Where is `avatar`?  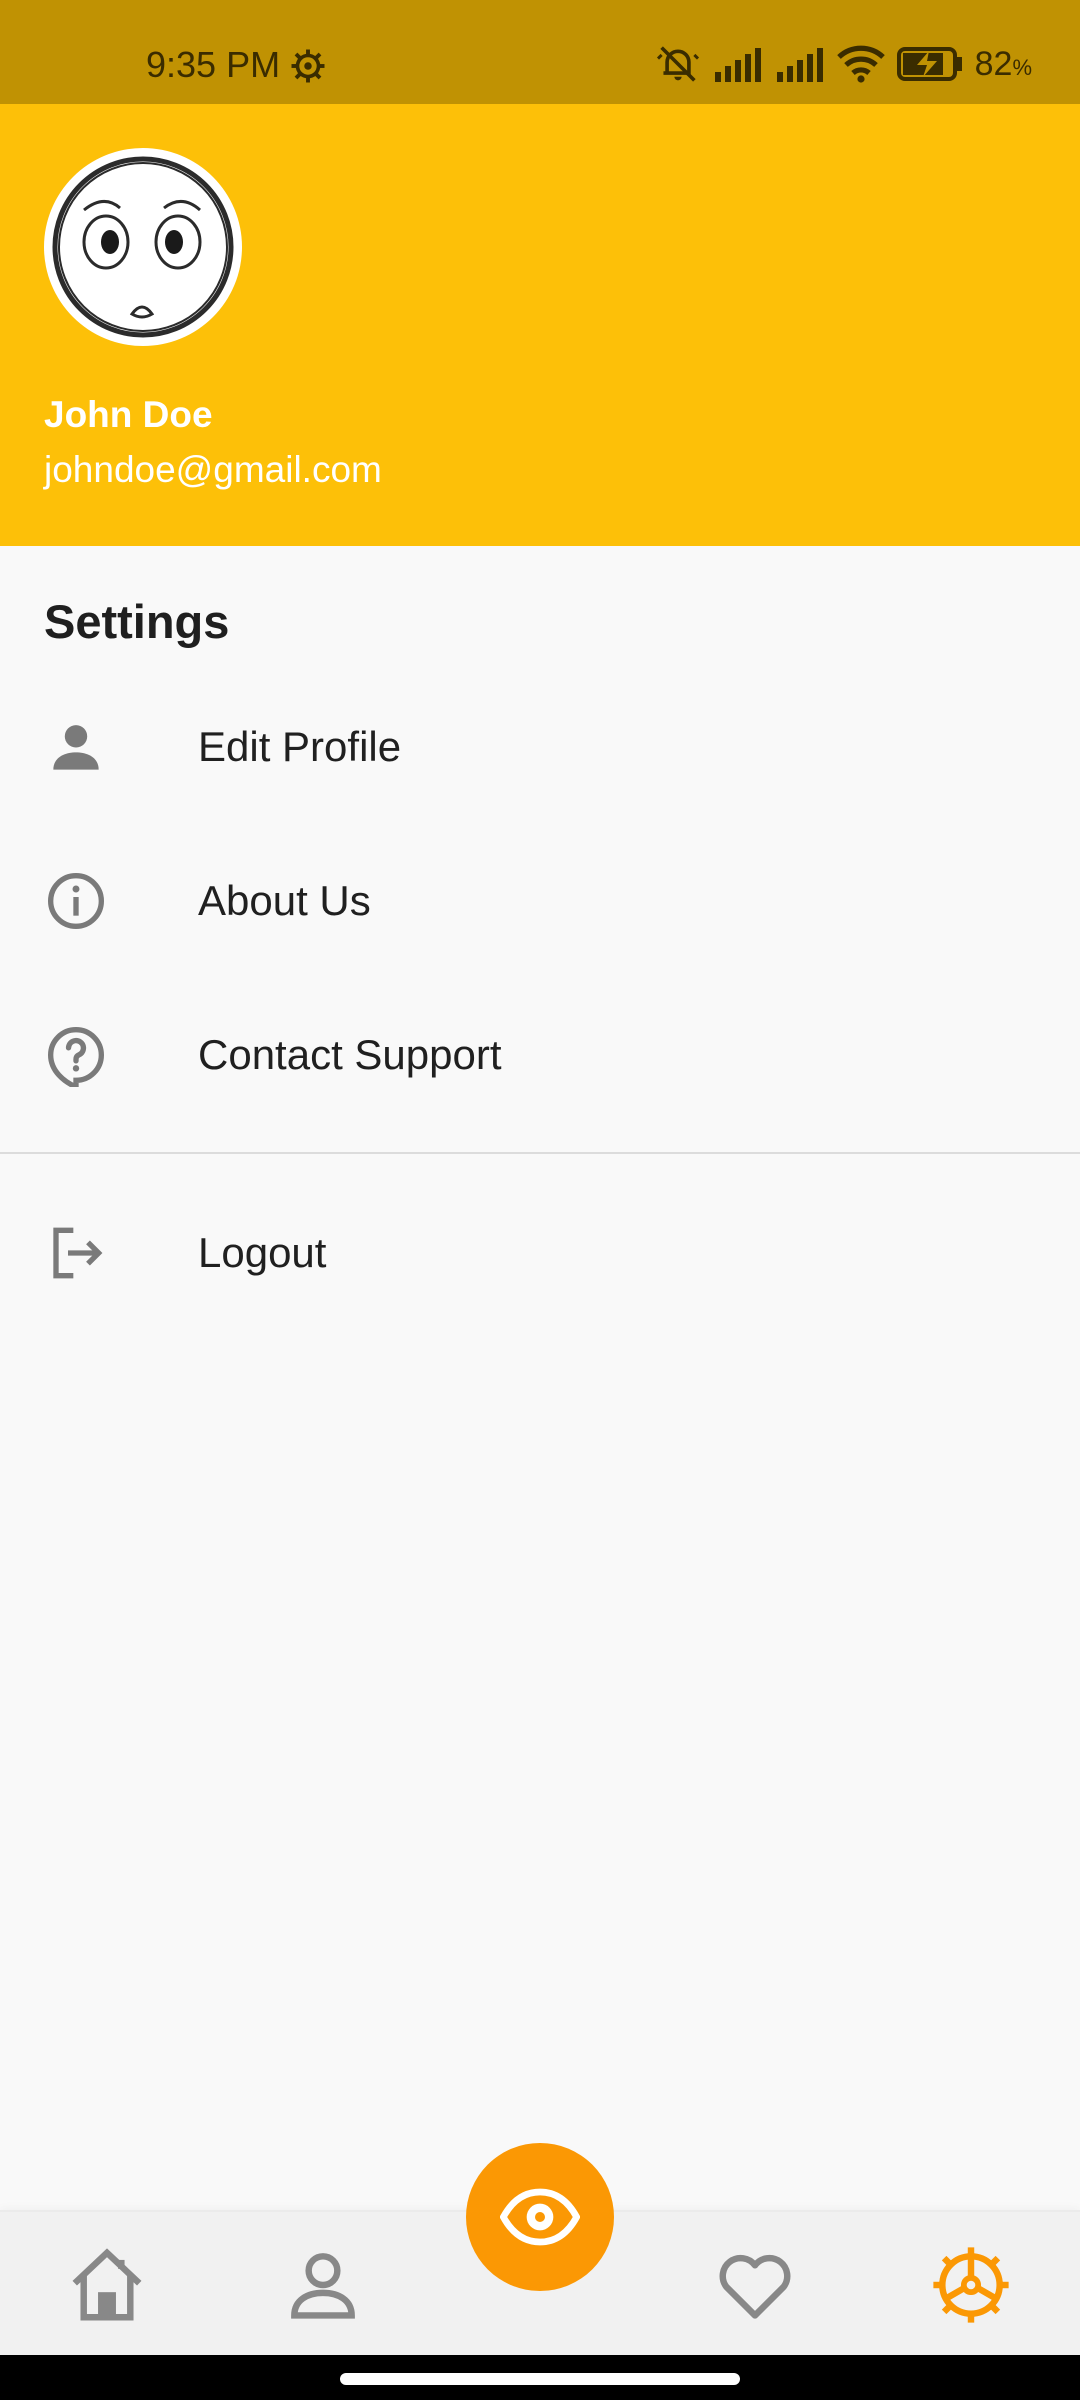 avatar is located at coordinates (143, 247).